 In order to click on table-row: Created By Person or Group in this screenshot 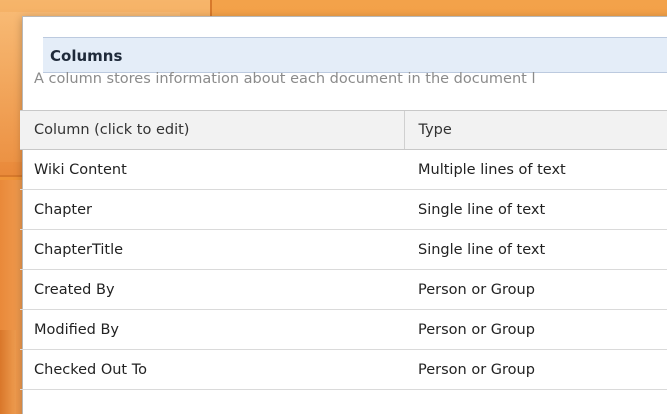, I will do `click(343, 289)`.